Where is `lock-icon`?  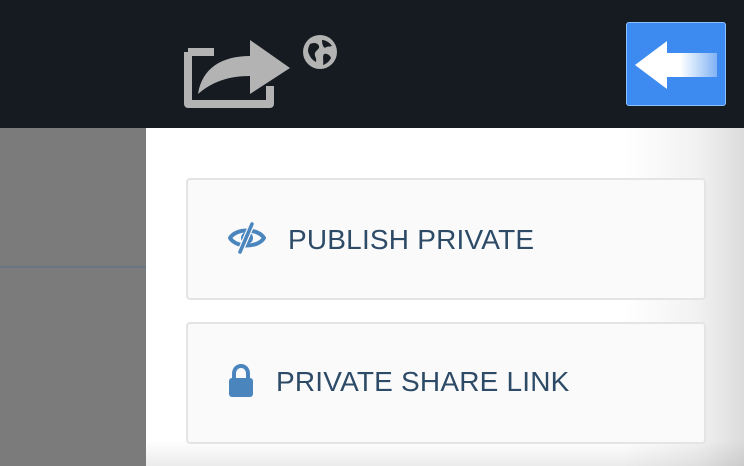
lock-icon is located at coordinates (241, 380).